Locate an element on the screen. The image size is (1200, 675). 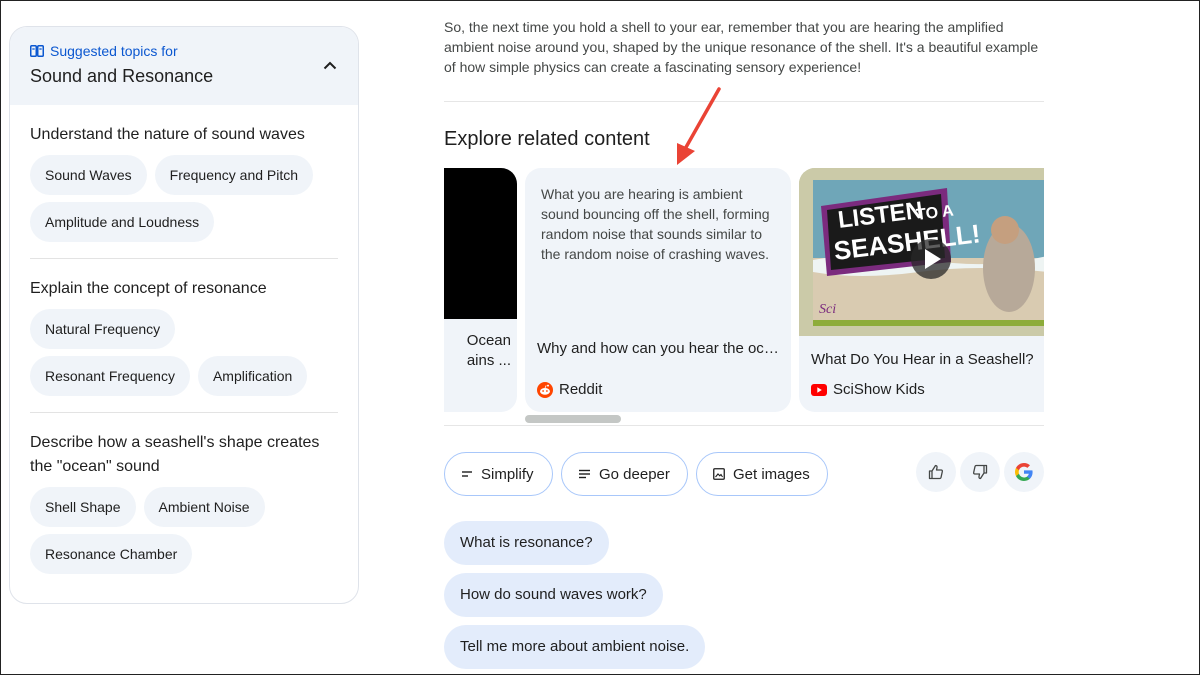
go-deeper-icon is located at coordinates (584, 474).